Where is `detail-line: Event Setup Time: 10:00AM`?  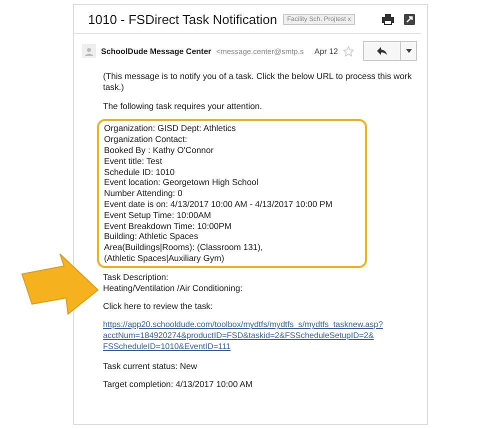
detail-line: Event Setup Time: 10:00AM is located at coordinates (158, 215).